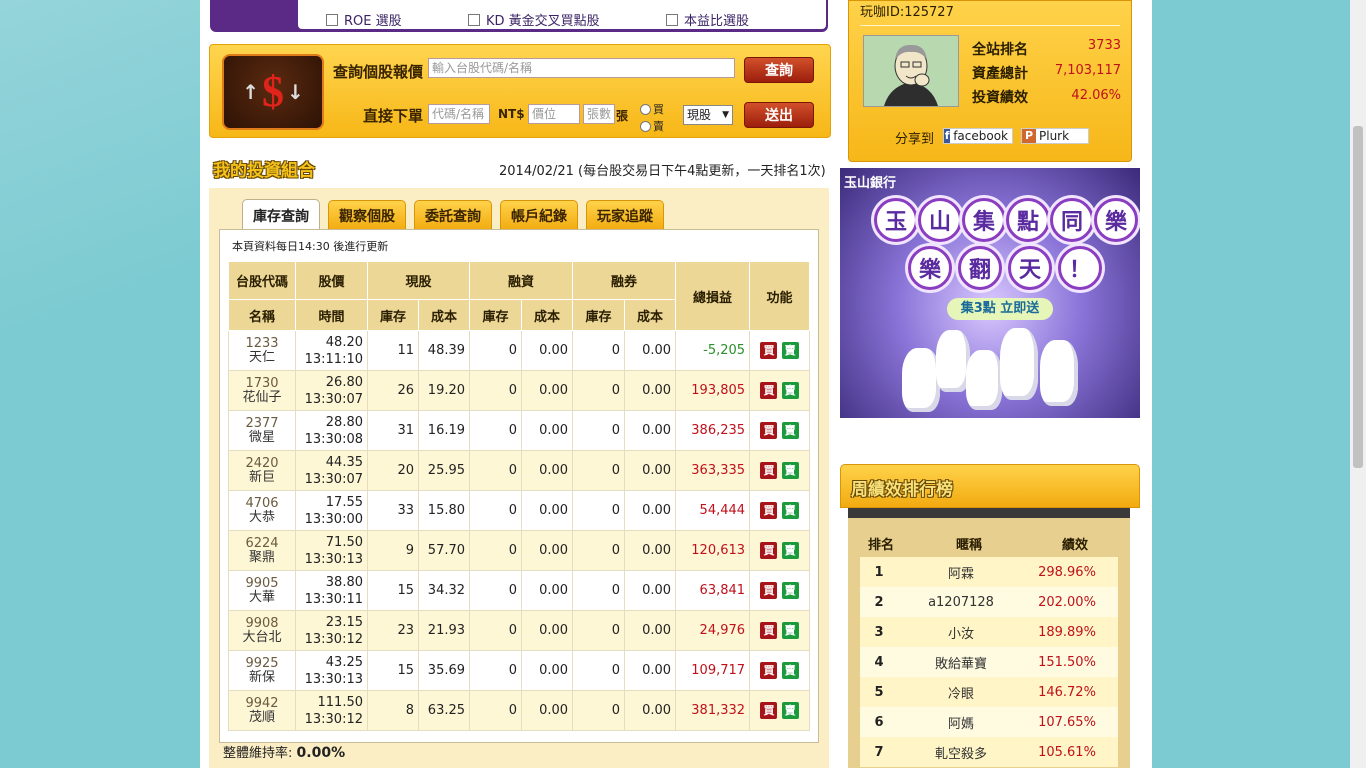 The height and width of the screenshot is (768, 1366). Describe the element at coordinates (961, 632) in the screenshot. I see `ranking-nickname: 小汝` at that location.